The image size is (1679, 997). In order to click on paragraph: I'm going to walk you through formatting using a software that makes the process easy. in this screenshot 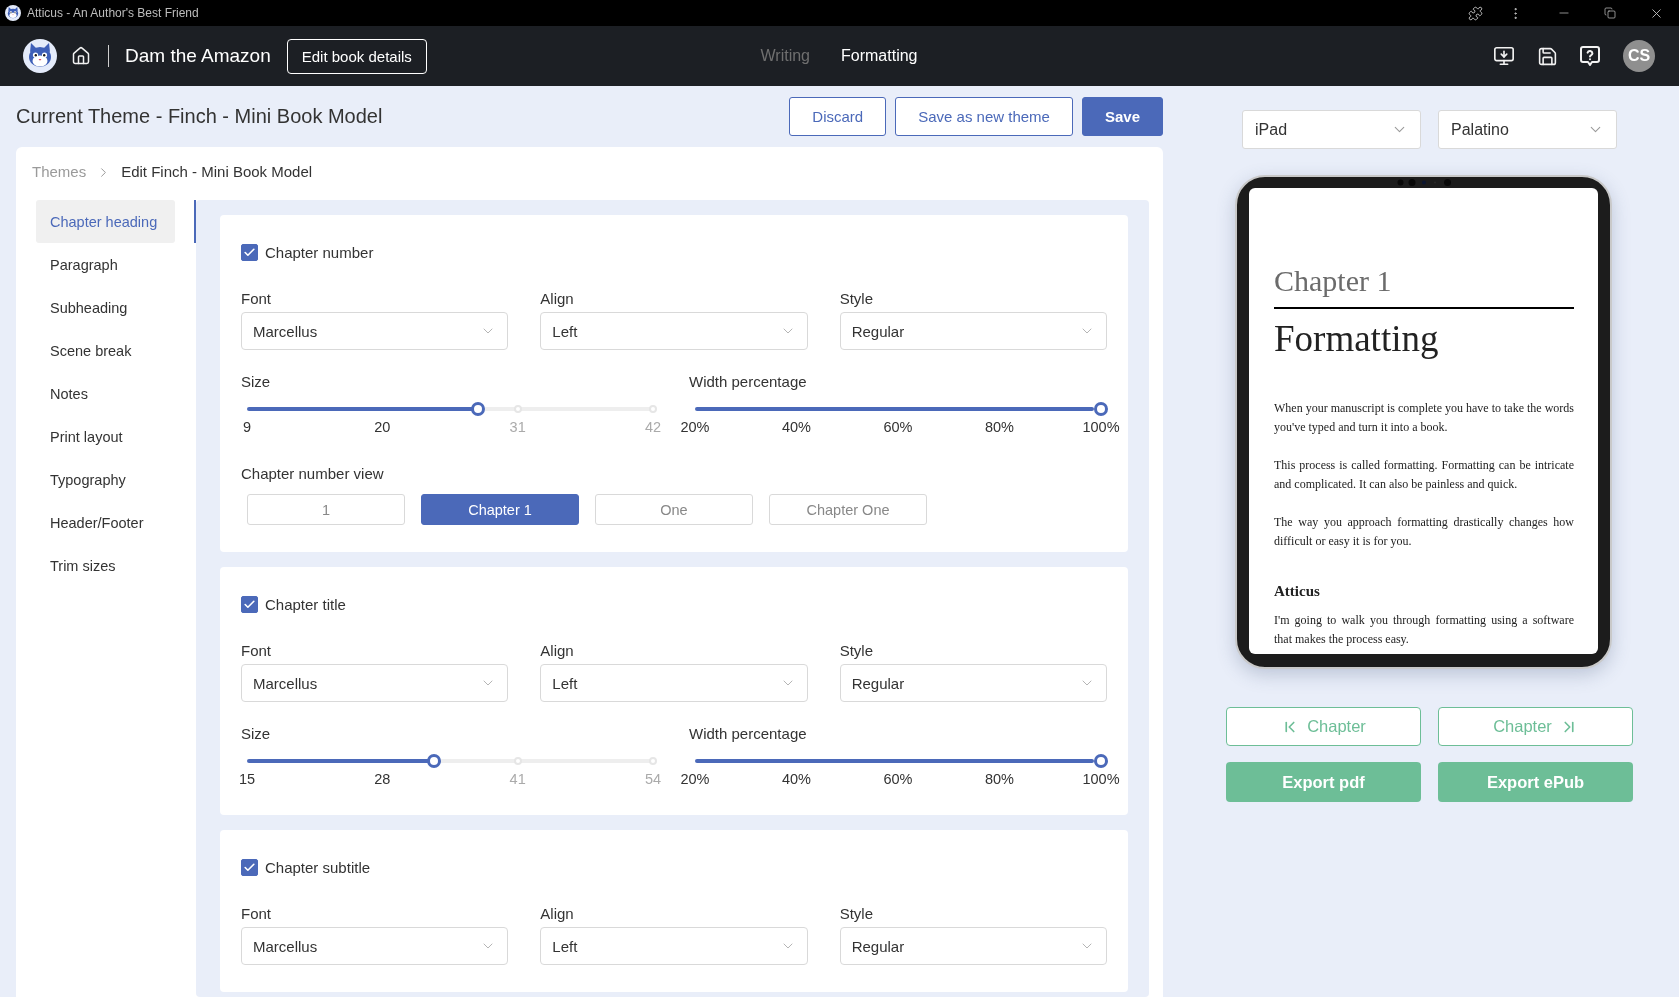, I will do `click(1424, 630)`.